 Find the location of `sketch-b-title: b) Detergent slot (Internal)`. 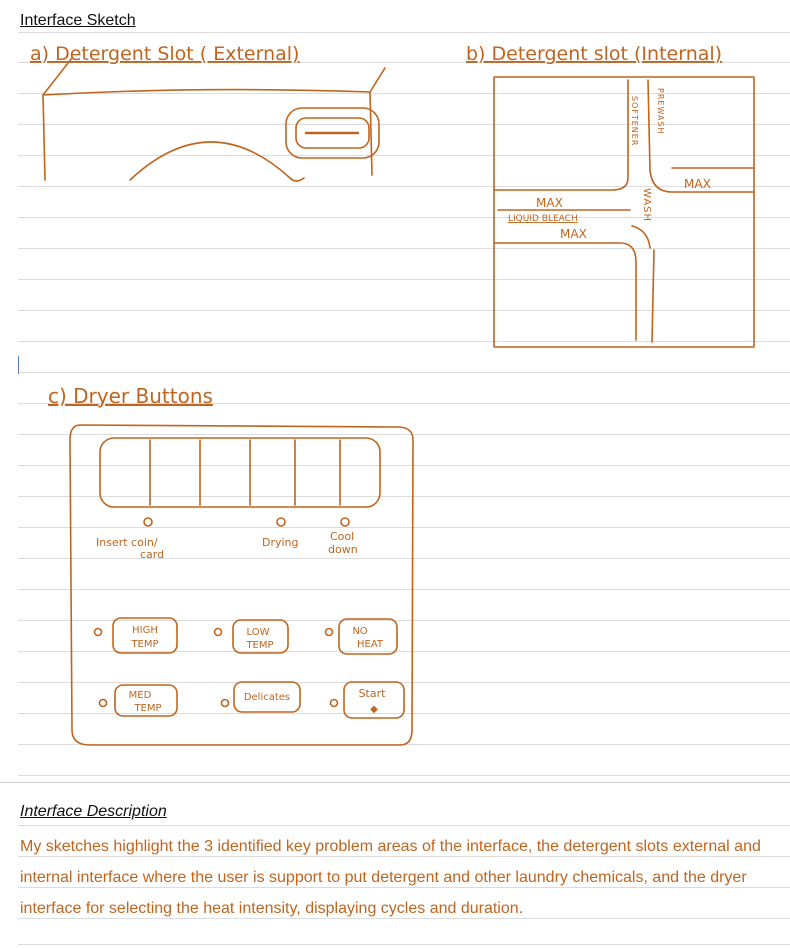

sketch-b-title: b) Detergent slot (Internal) is located at coordinates (594, 54).